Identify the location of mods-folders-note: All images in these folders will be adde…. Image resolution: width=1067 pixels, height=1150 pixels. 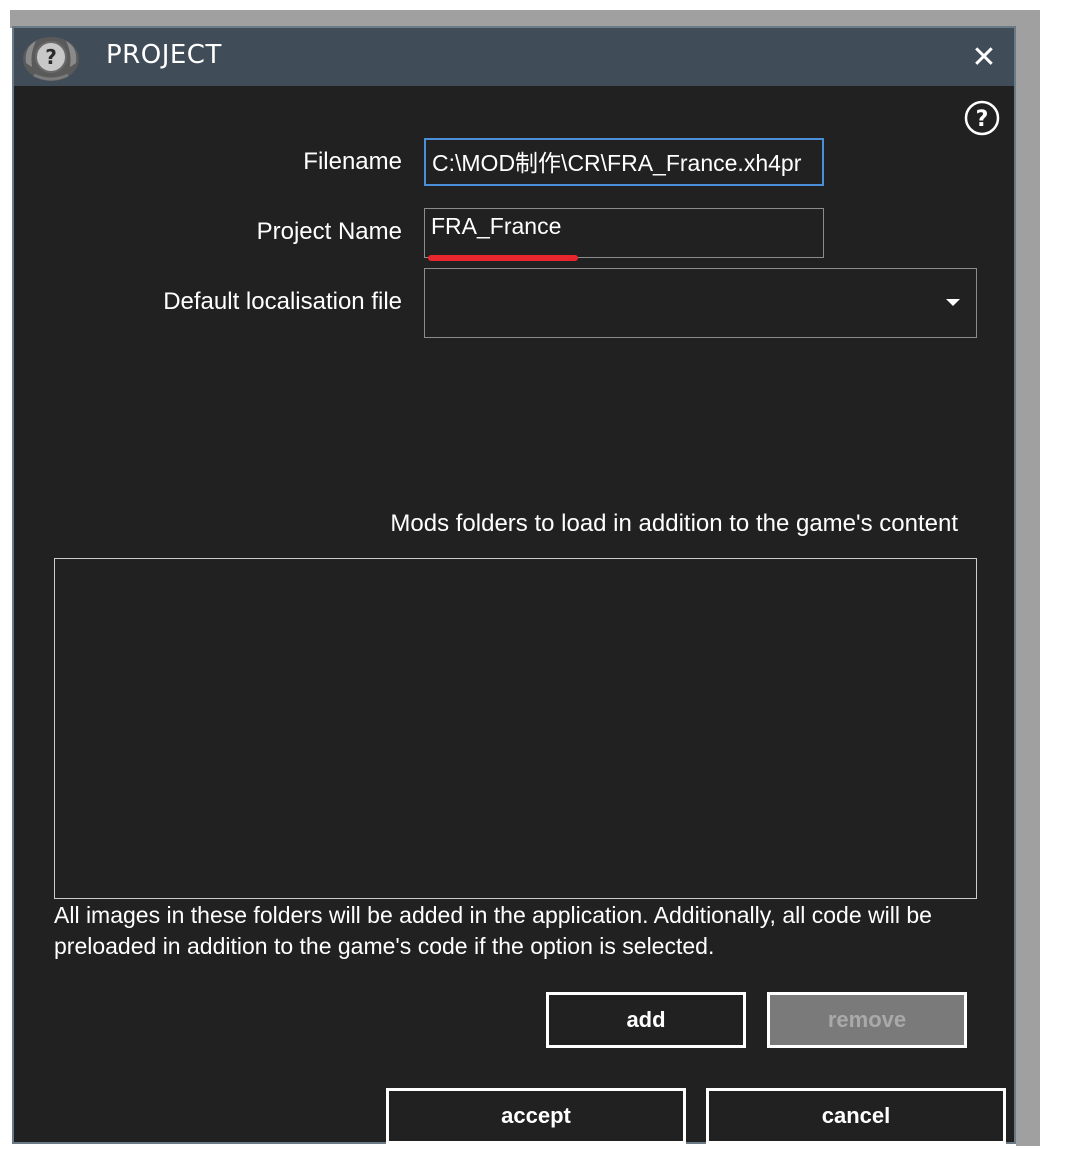
(493, 930).